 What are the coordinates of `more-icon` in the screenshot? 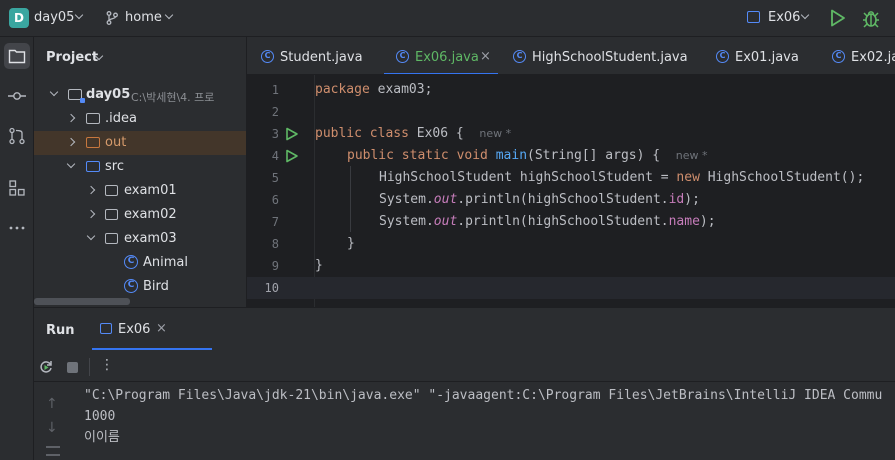 It's located at (17, 228).